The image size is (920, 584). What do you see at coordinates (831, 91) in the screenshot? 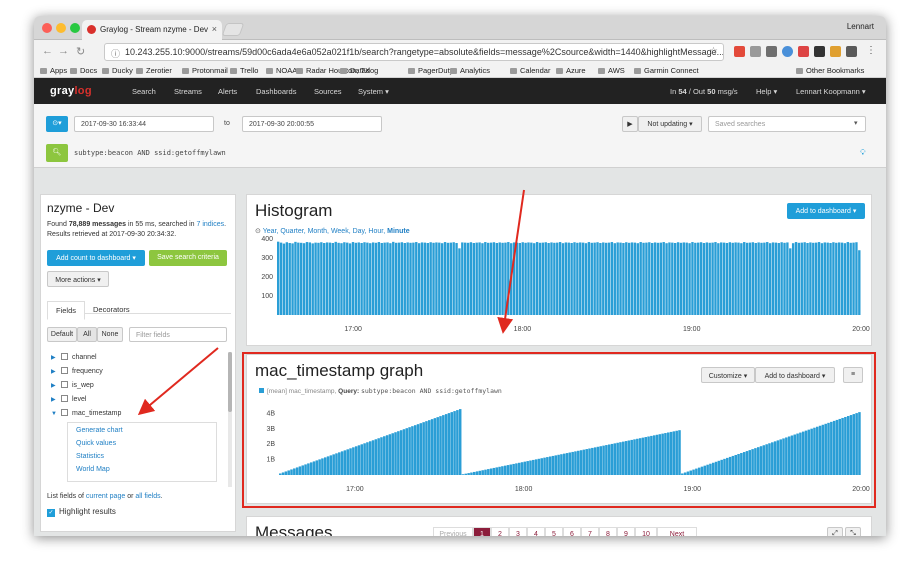
I see `nav-user-menu: Lennart Koopmann ▾` at bounding box center [831, 91].